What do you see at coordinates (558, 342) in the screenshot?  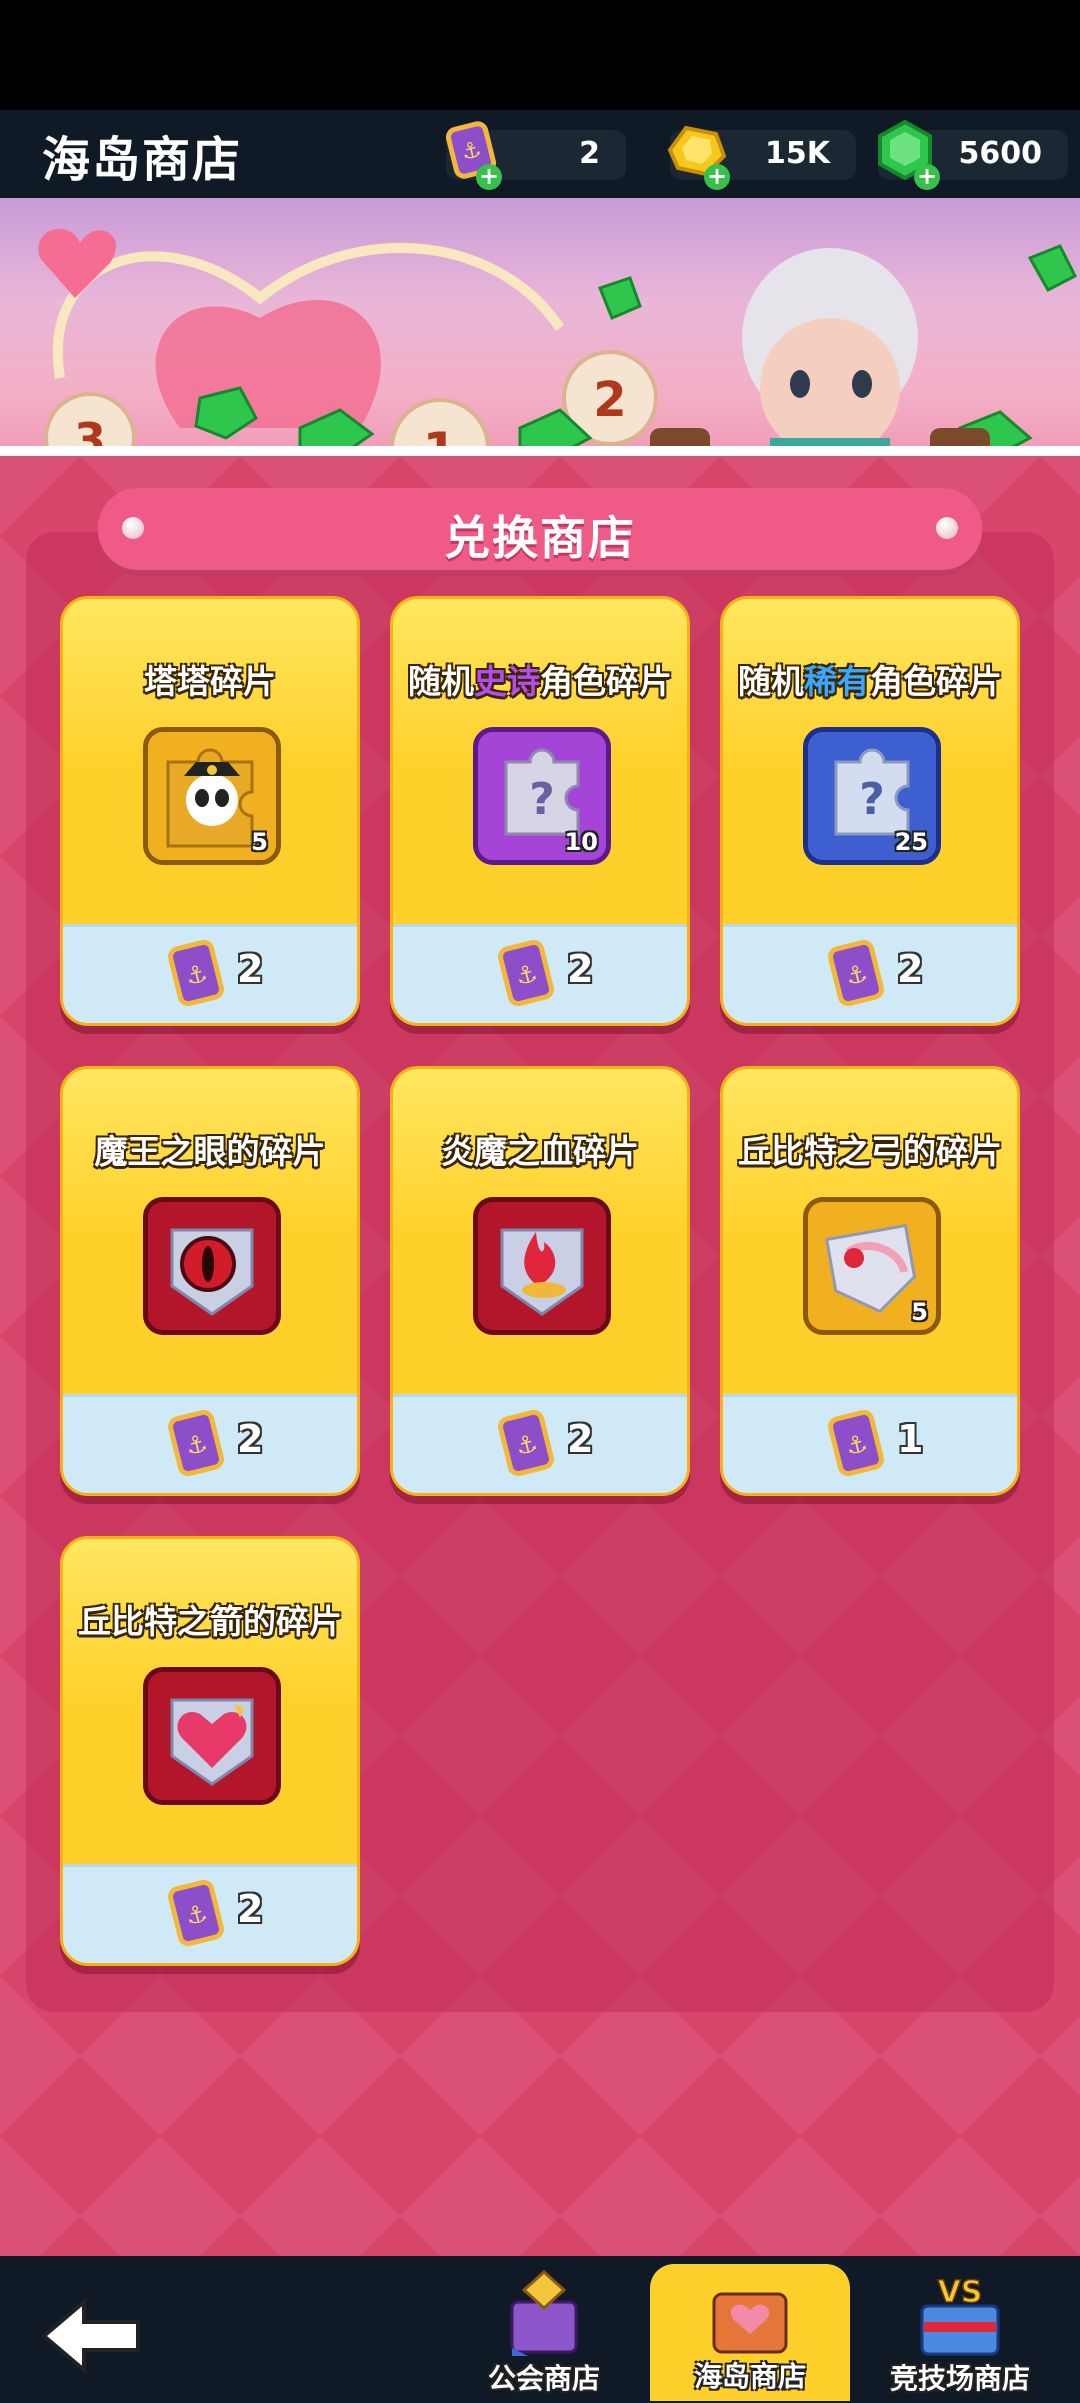 I see `banner-art: 3 1 2` at bounding box center [558, 342].